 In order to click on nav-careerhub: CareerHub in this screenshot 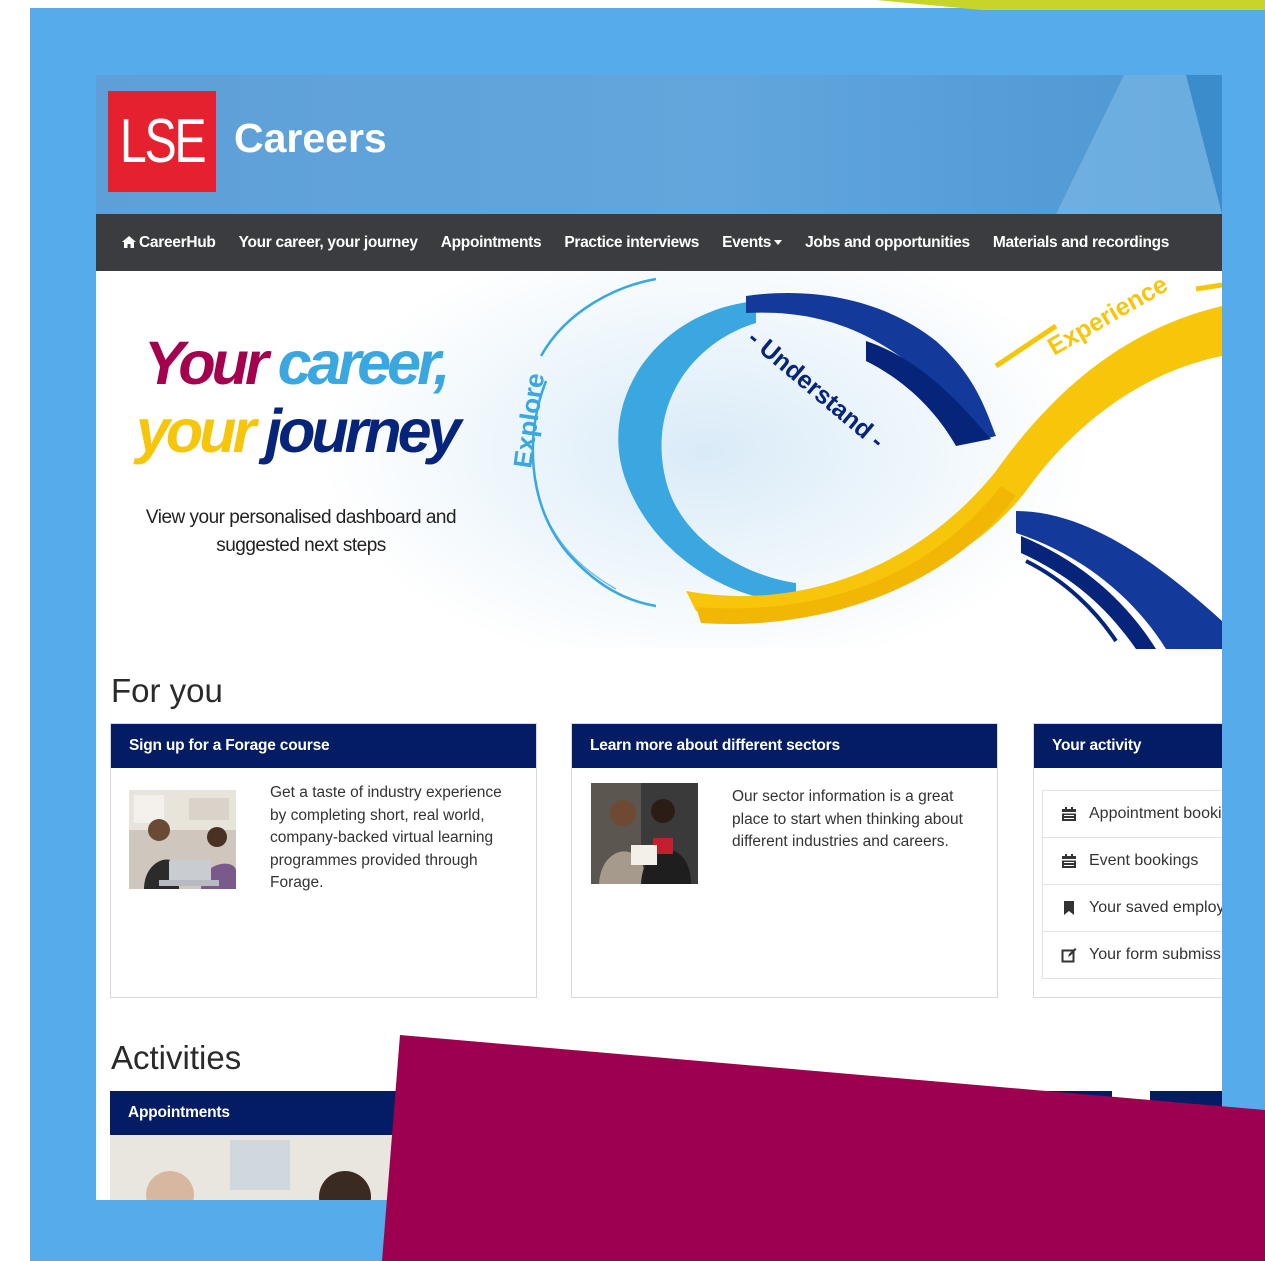, I will do `click(161, 243)`.